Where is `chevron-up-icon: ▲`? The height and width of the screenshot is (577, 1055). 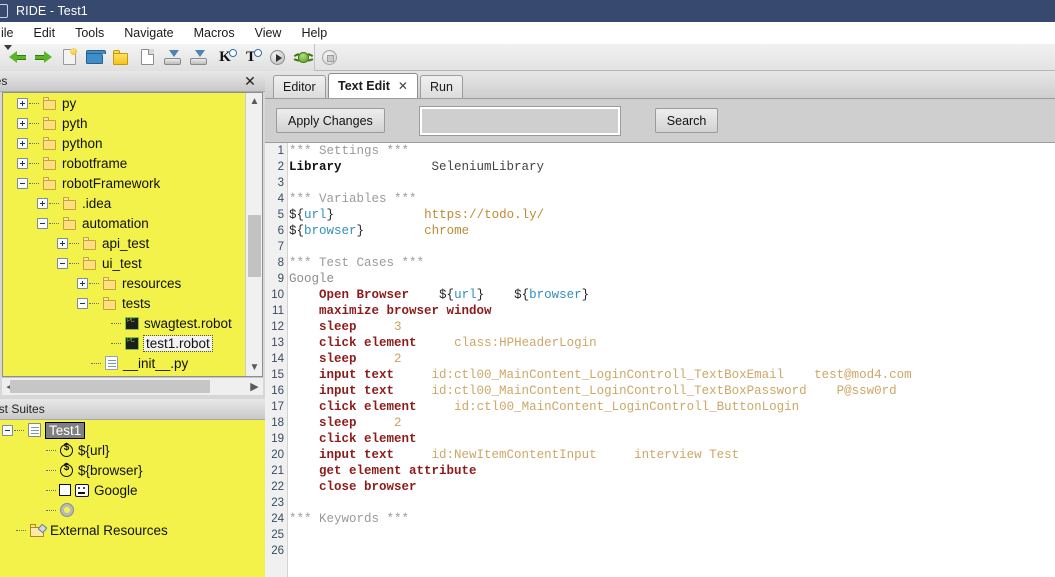
chevron-up-icon: ▲ is located at coordinates (254, 101).